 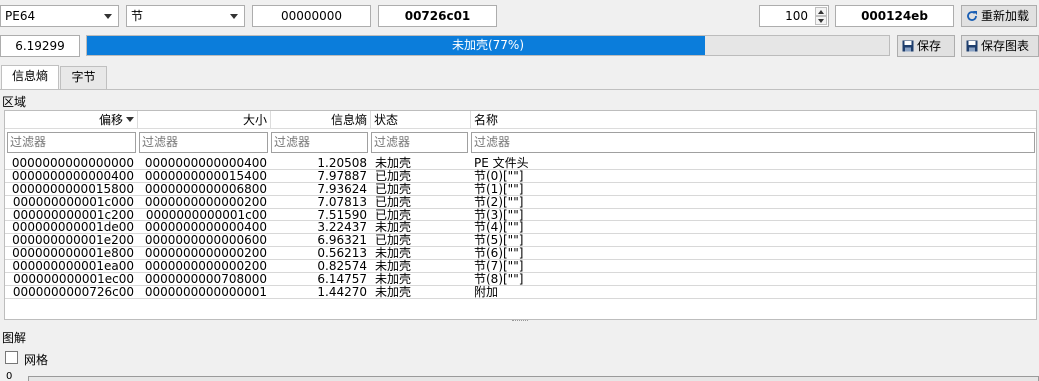 I want to click on spin-up-arrow-icon, so click(x=821, y=11).